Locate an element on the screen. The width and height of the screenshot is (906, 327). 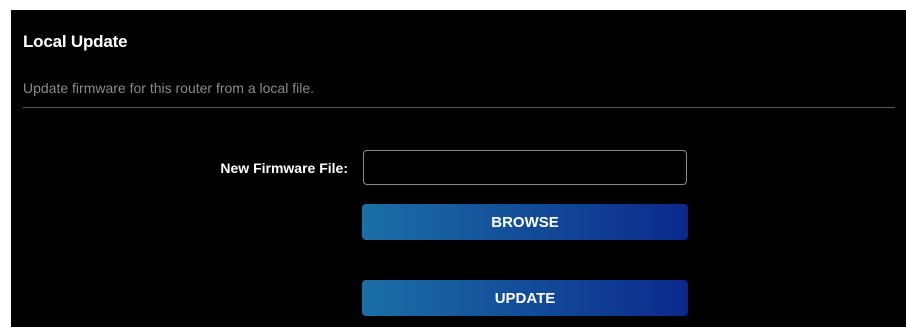
firmware-file-input is located at coordinates (525, 167).